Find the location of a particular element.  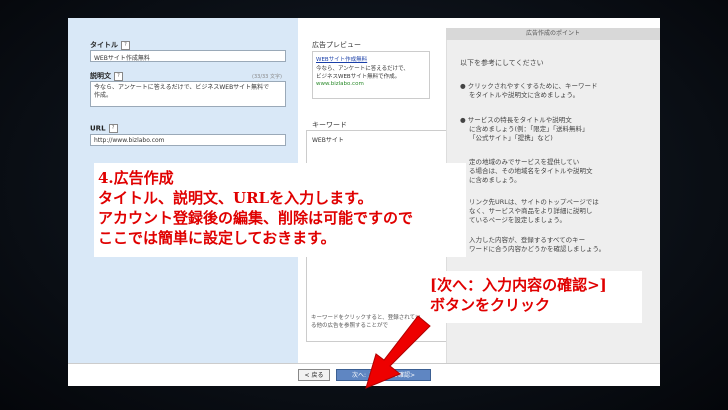

callout-line: アカウント登録後の編集、削除は可能ですので is located at coordinates (256, 218).